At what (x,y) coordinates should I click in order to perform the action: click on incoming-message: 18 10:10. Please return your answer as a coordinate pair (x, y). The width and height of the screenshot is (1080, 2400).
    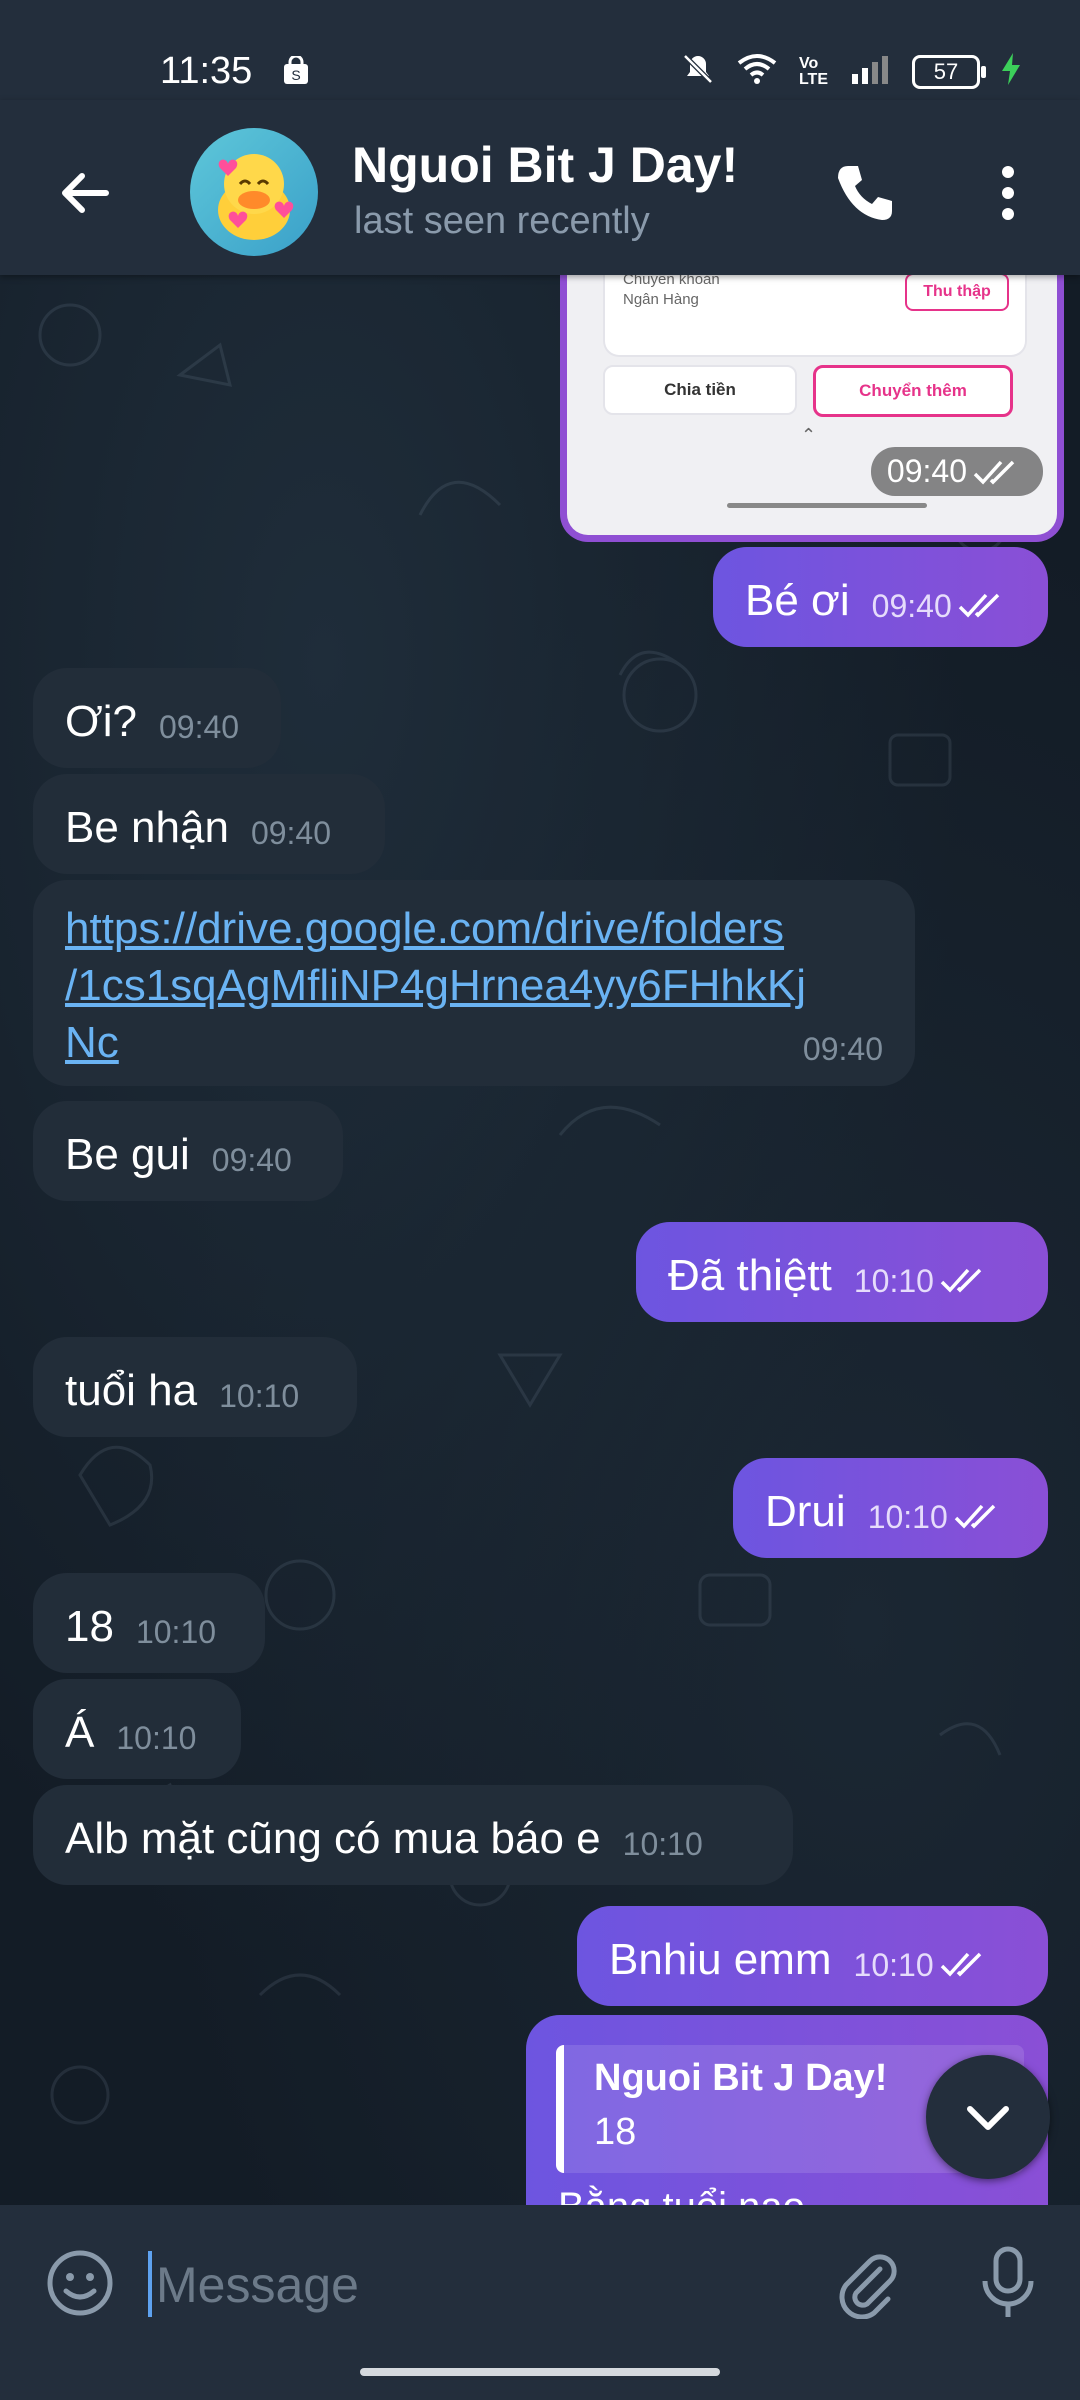
    Looking at the image, I should click on (149, 1623).